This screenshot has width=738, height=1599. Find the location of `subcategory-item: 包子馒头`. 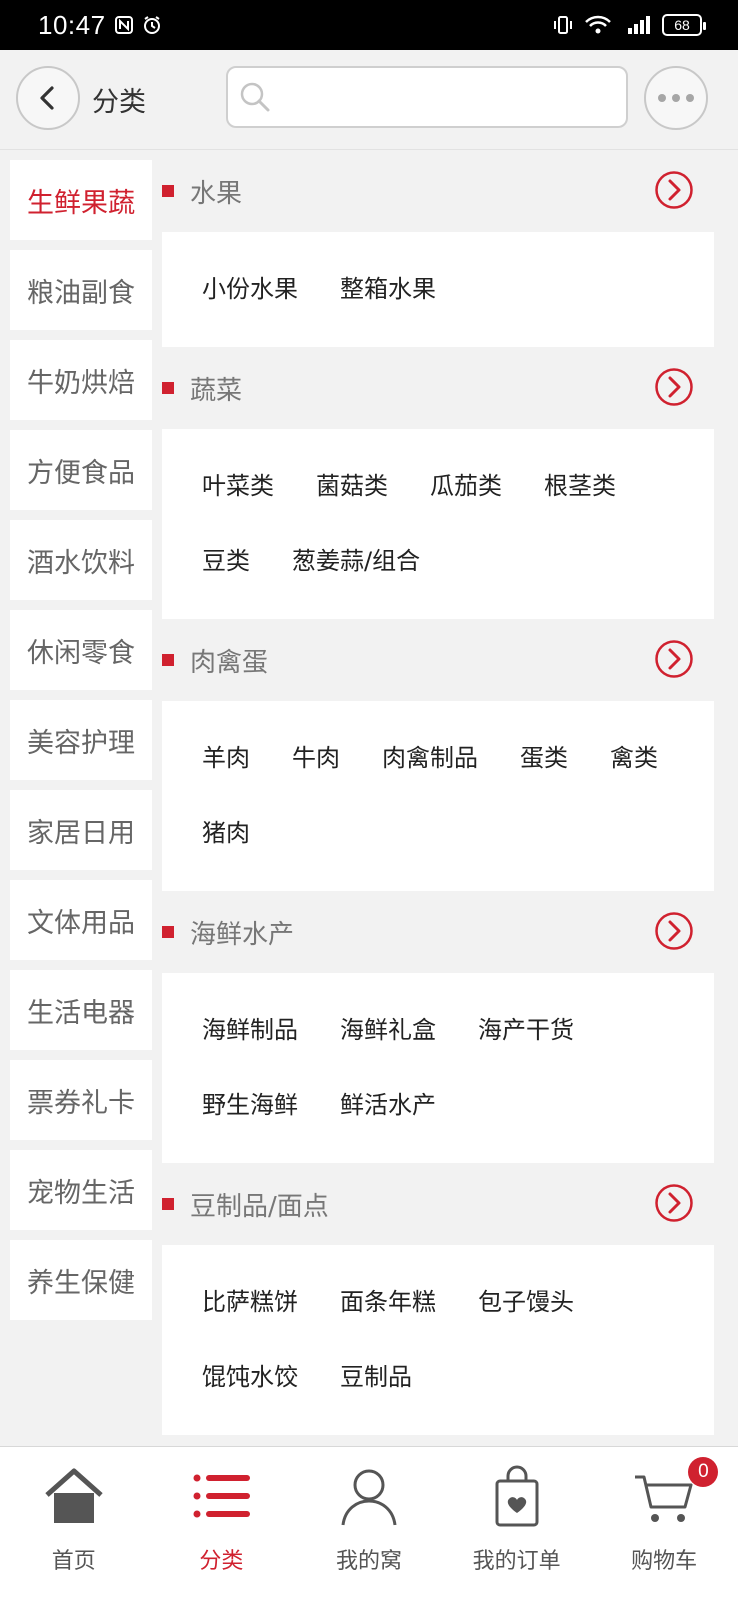

subcategory-item: 包子馒头 is located at coordinates (526, 1302).